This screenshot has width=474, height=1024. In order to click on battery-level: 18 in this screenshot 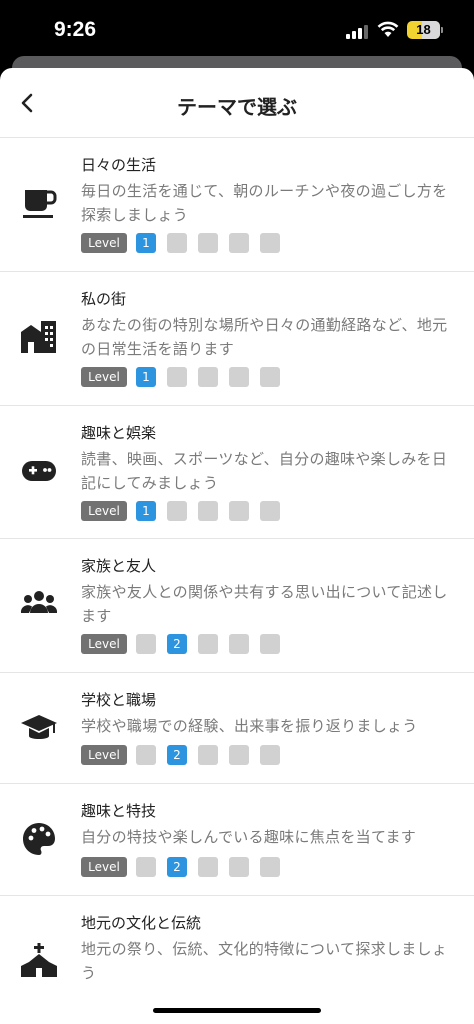, I will do `click(423, 29)`.